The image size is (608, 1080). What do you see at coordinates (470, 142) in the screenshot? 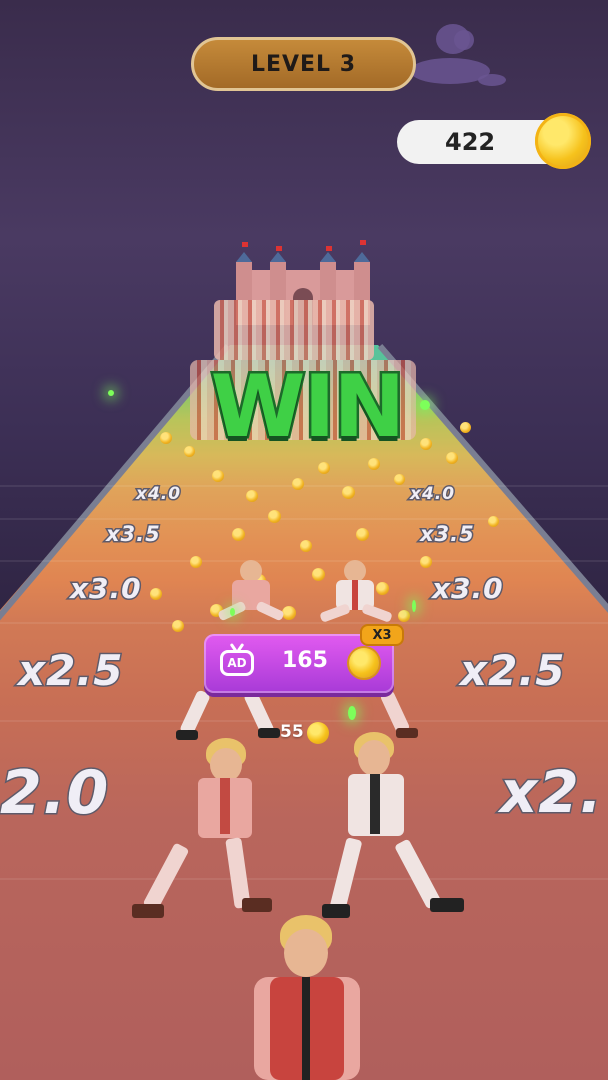
I see `coin-count: 422` at bounding box center [470, 142].